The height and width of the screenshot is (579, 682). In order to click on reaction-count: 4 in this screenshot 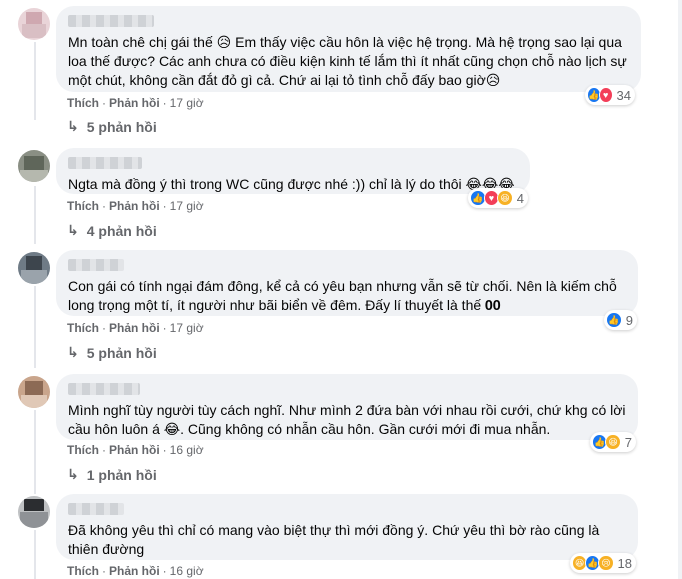, I will do `click(520, 198)`.